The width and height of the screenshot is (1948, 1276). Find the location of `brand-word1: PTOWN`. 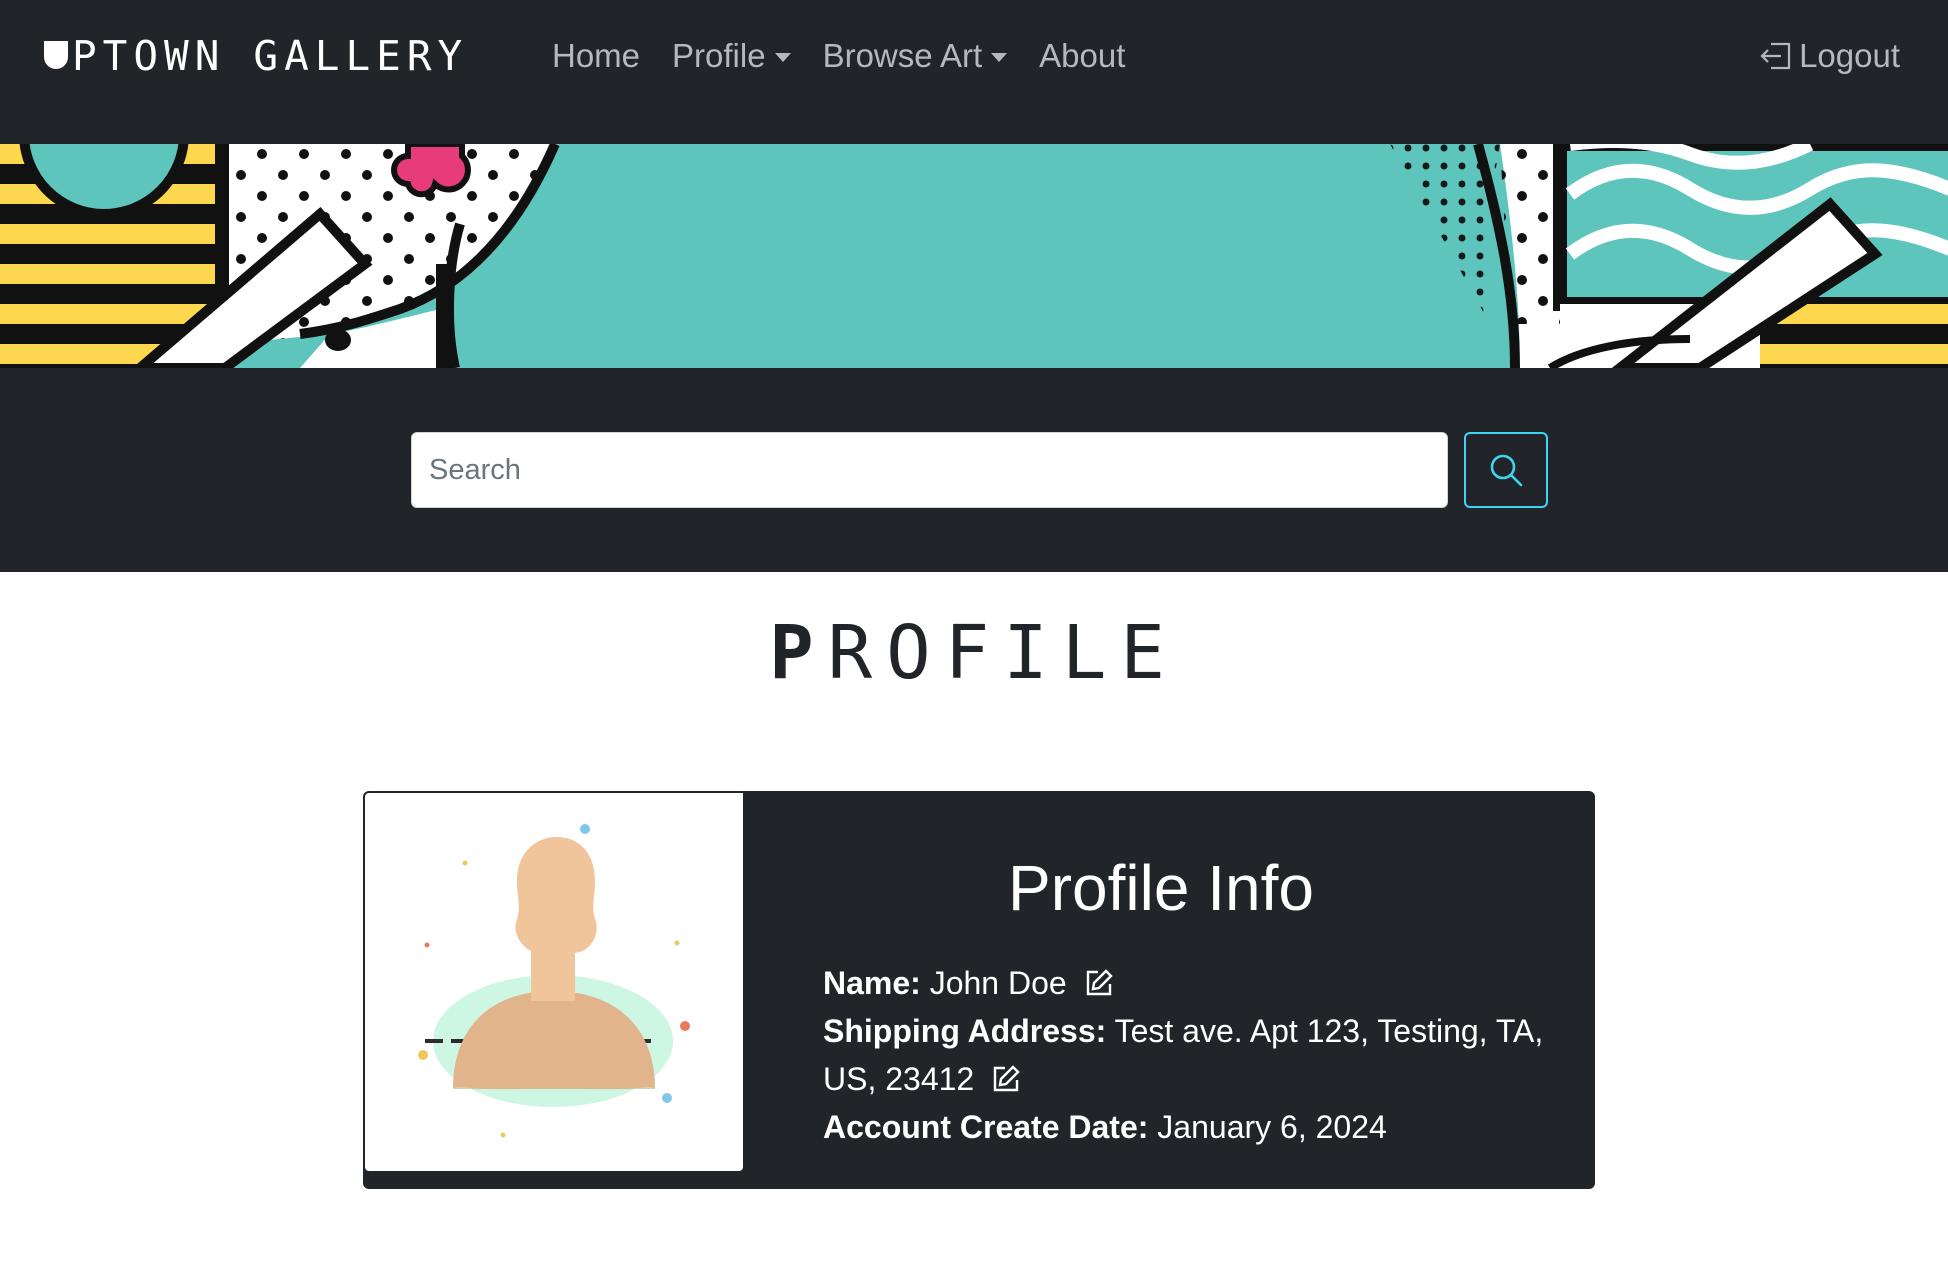

brand-word1: PTOWN is located at coordinates (149, 56).